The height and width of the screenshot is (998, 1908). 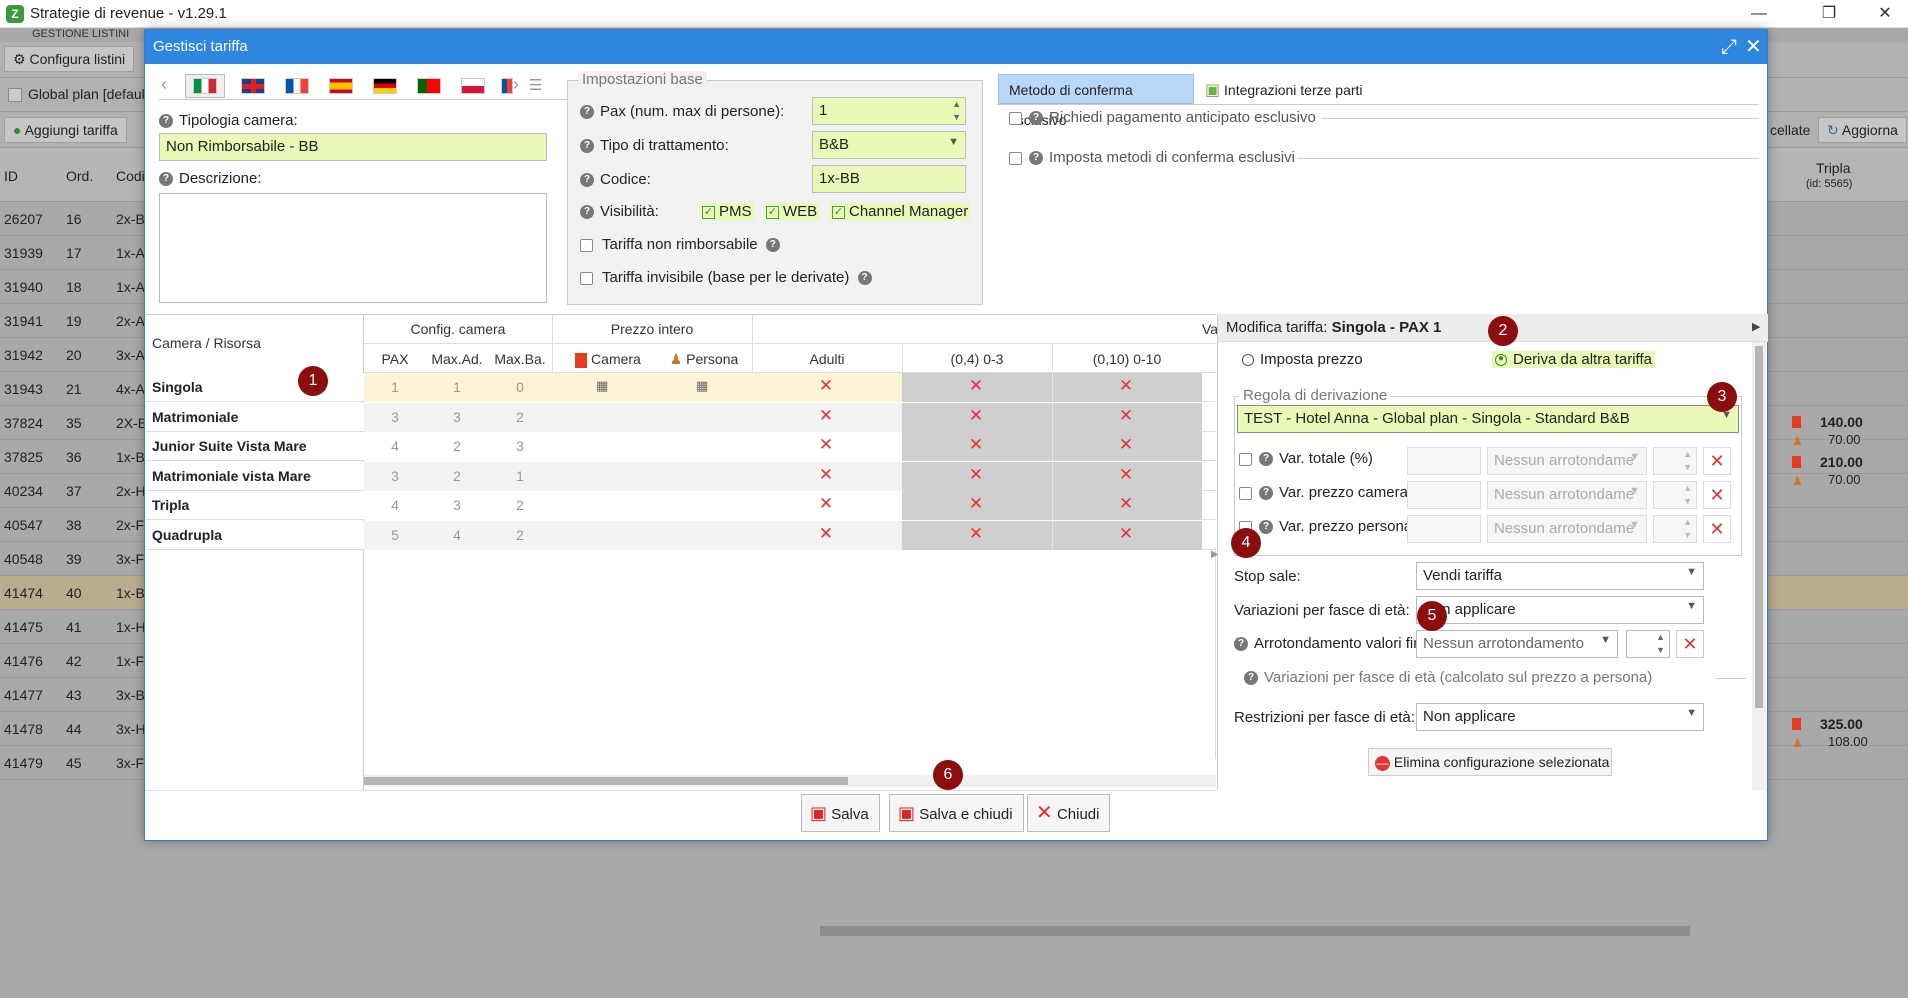 What do you see at coordinates (205, 86) in the screenshot?
I see `italian-flag-icon` at bounding box center [205, 86].